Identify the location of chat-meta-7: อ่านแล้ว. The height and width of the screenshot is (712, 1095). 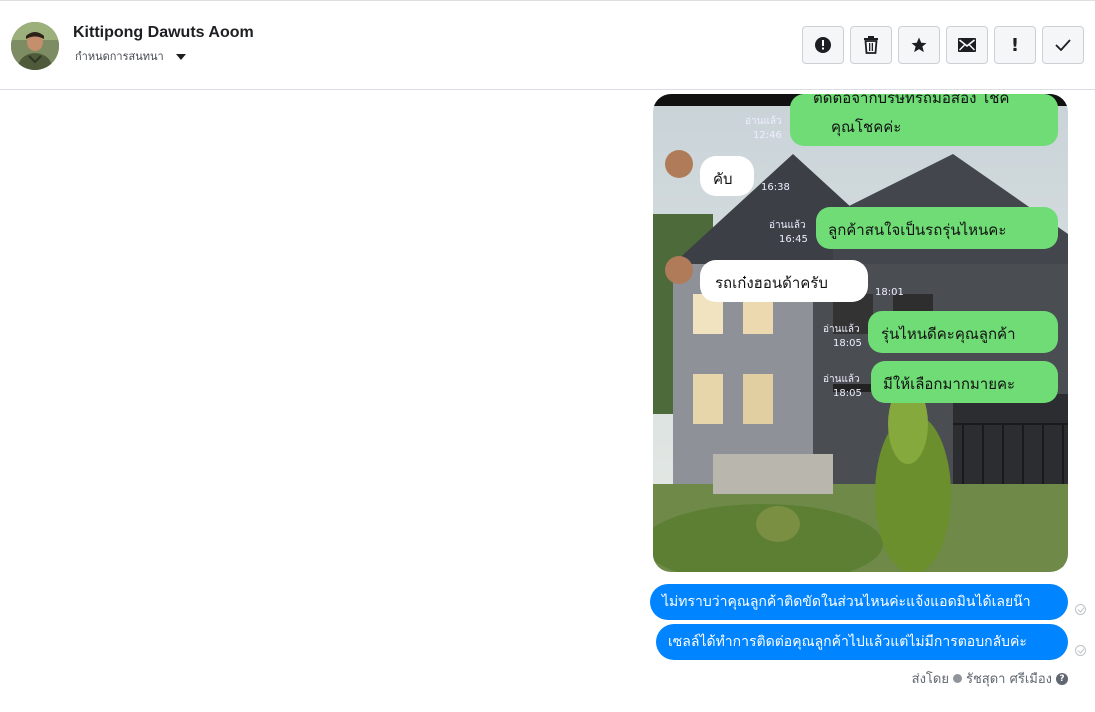
(841, 379).